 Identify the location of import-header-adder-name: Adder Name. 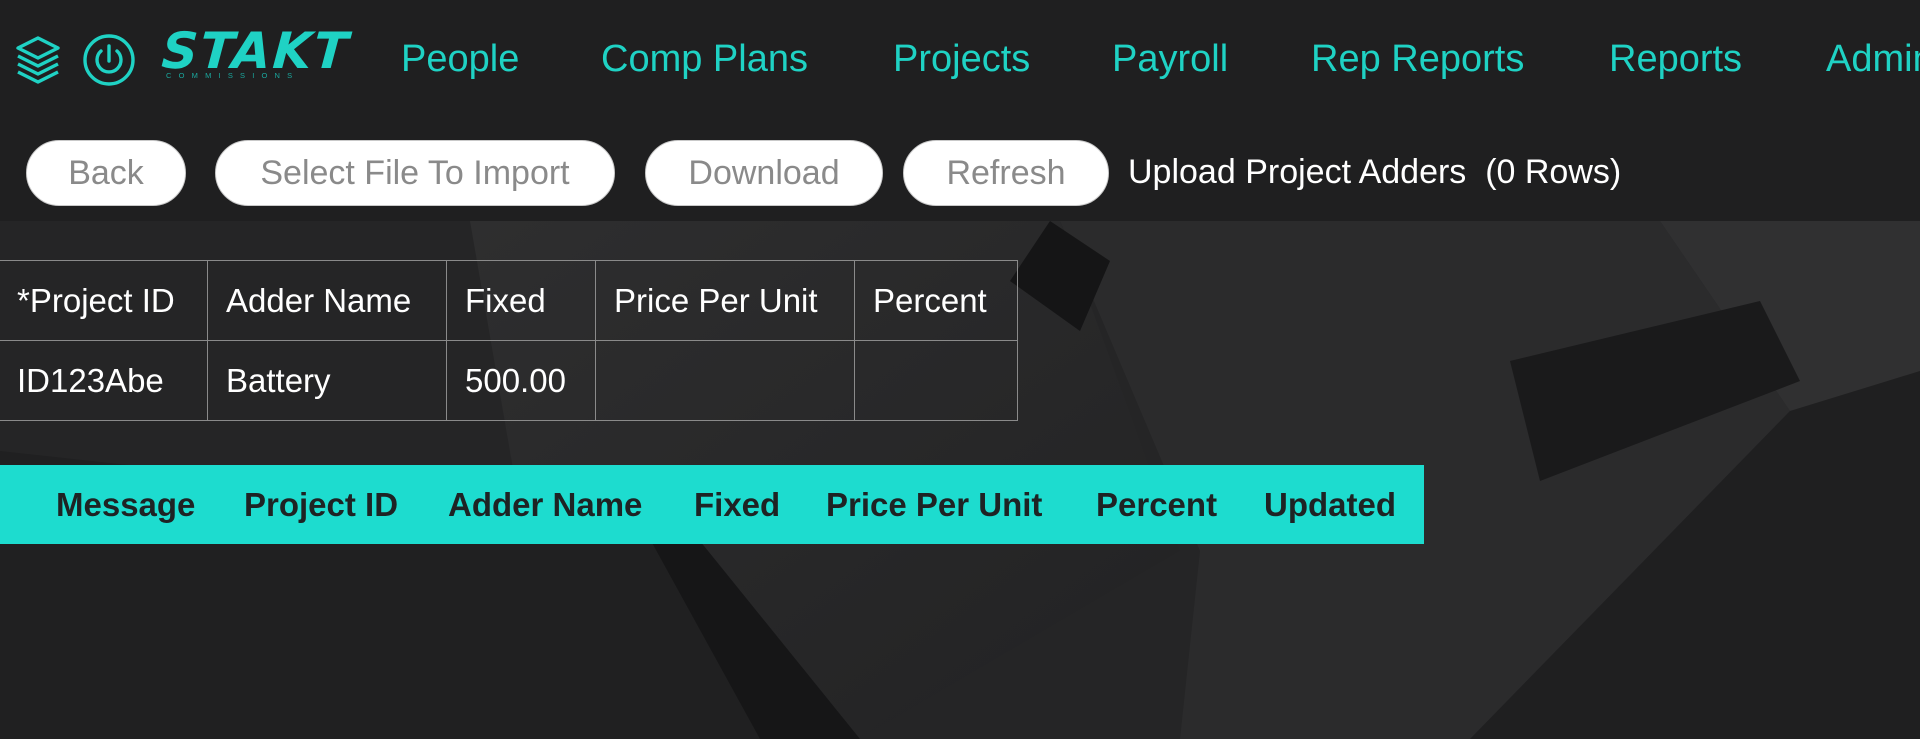
(327, 300).